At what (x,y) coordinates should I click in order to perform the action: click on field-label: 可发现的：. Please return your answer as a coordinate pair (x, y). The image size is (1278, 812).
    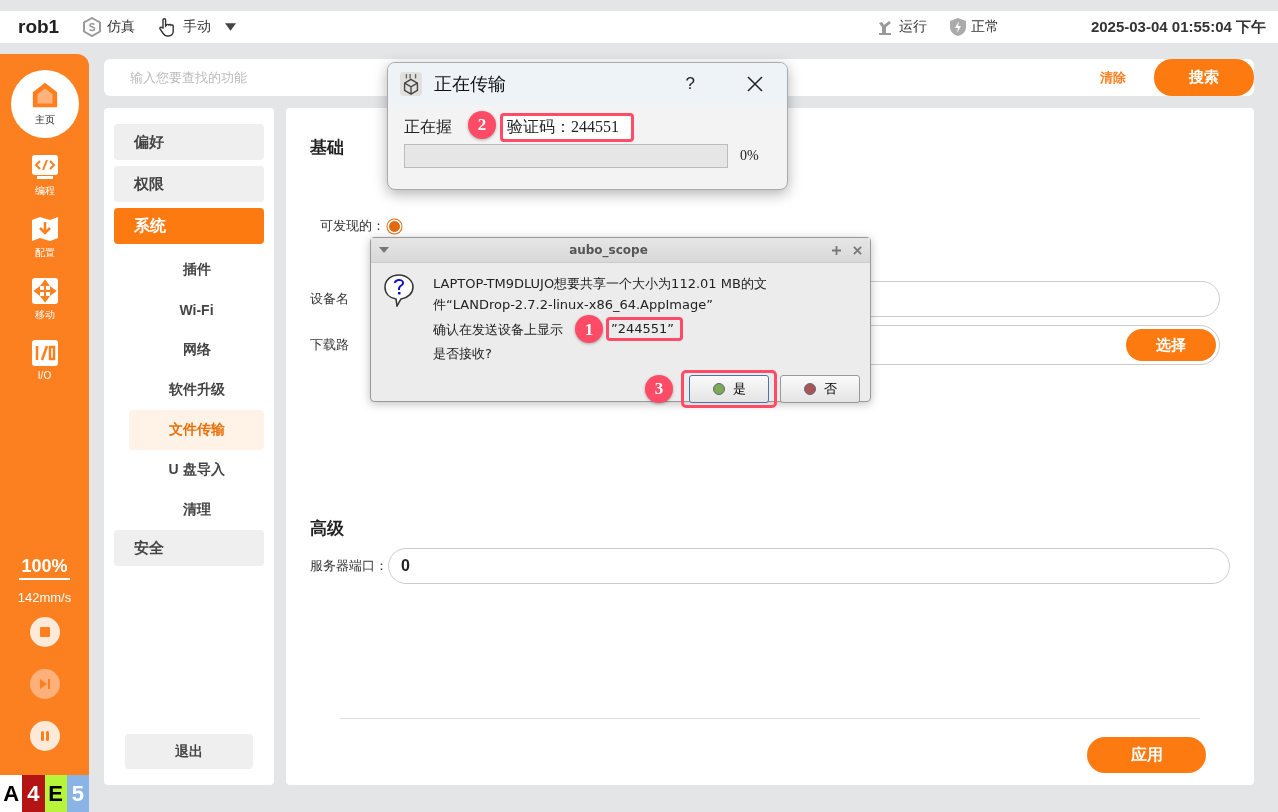
    Looking at the image, I should click on (352, 226).